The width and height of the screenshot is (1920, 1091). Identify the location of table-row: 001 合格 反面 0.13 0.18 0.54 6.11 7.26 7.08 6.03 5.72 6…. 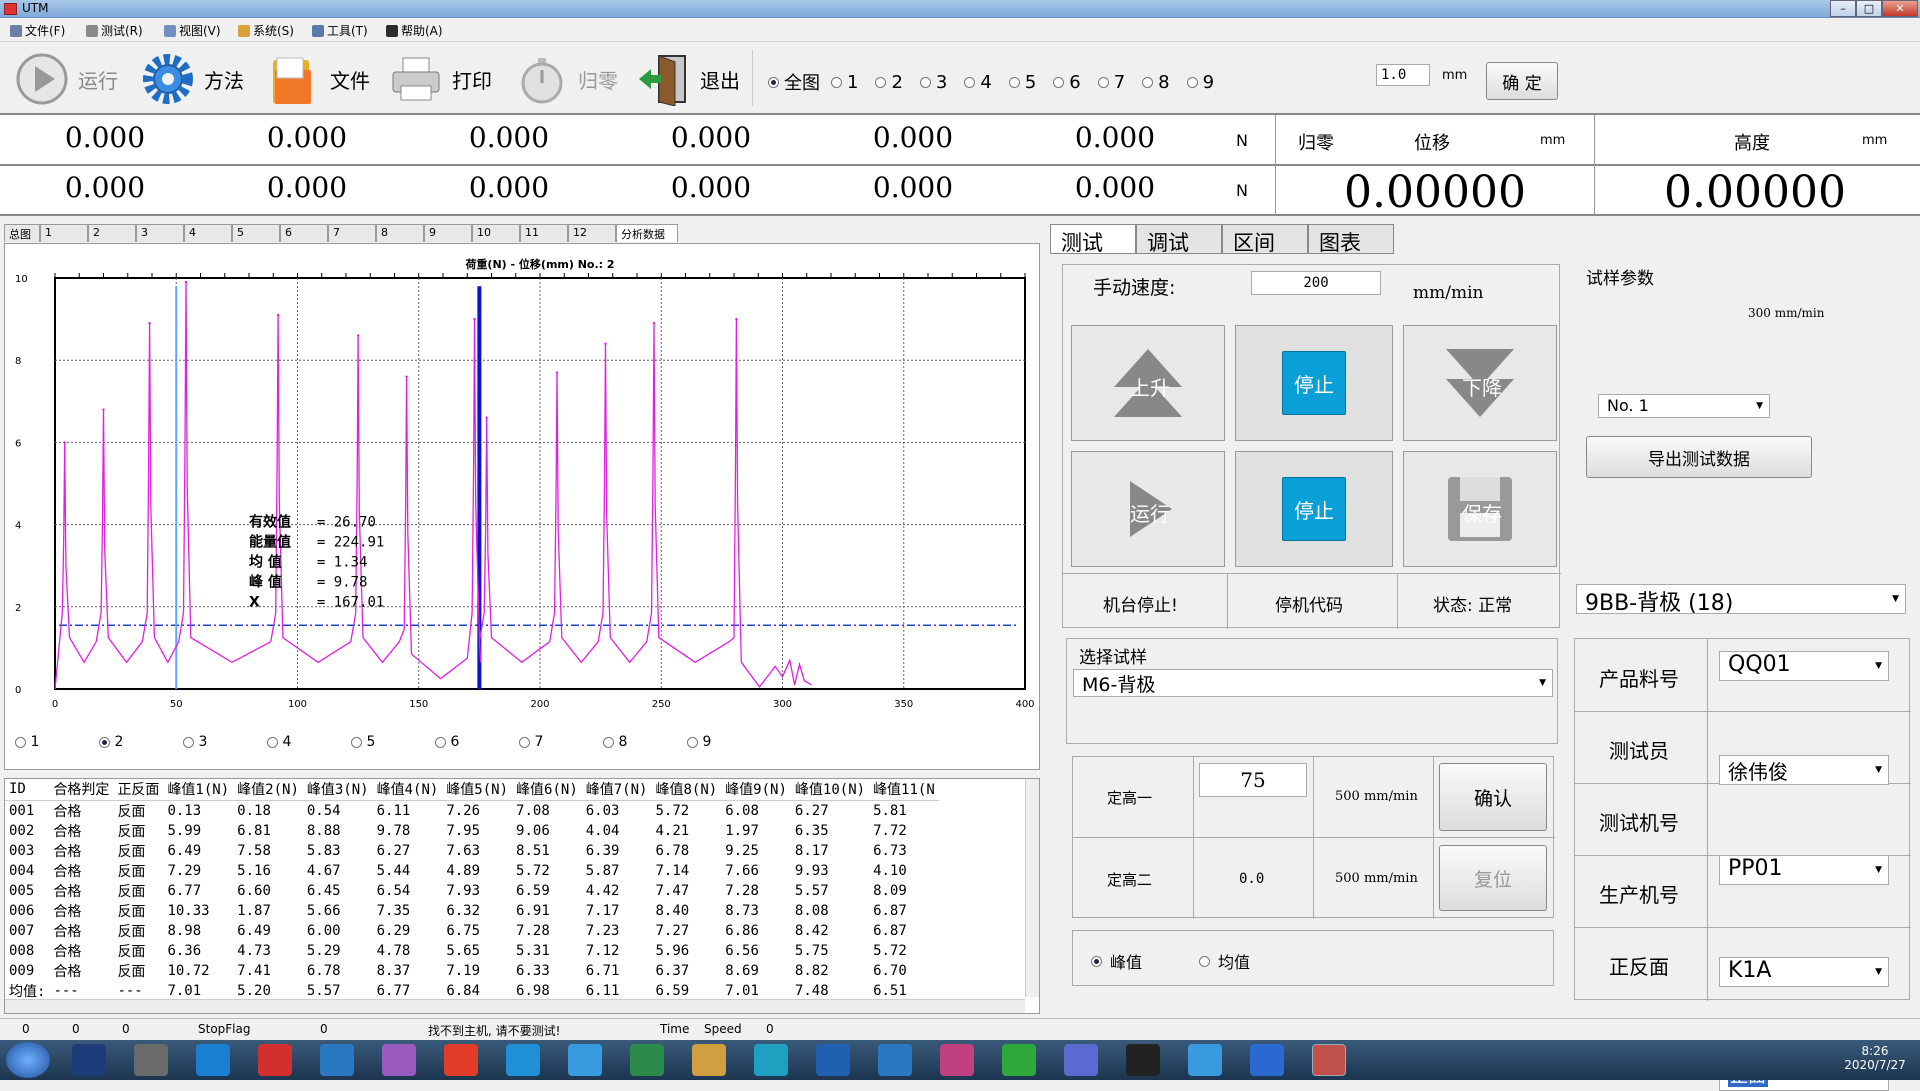
(472, 810).